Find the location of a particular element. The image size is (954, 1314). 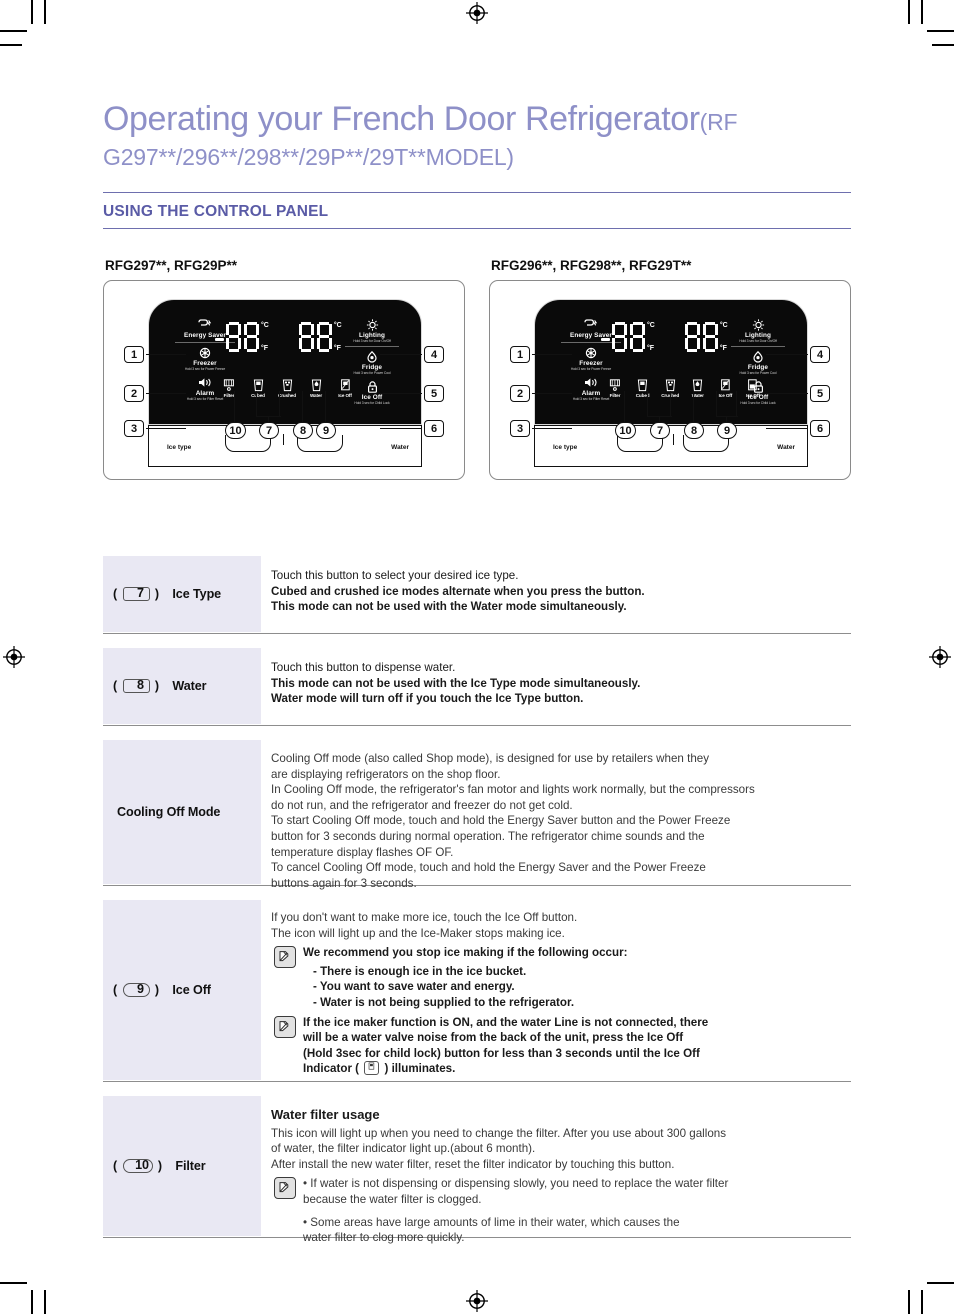

callout-2-2: 2 is located at coordinates (520, 393).